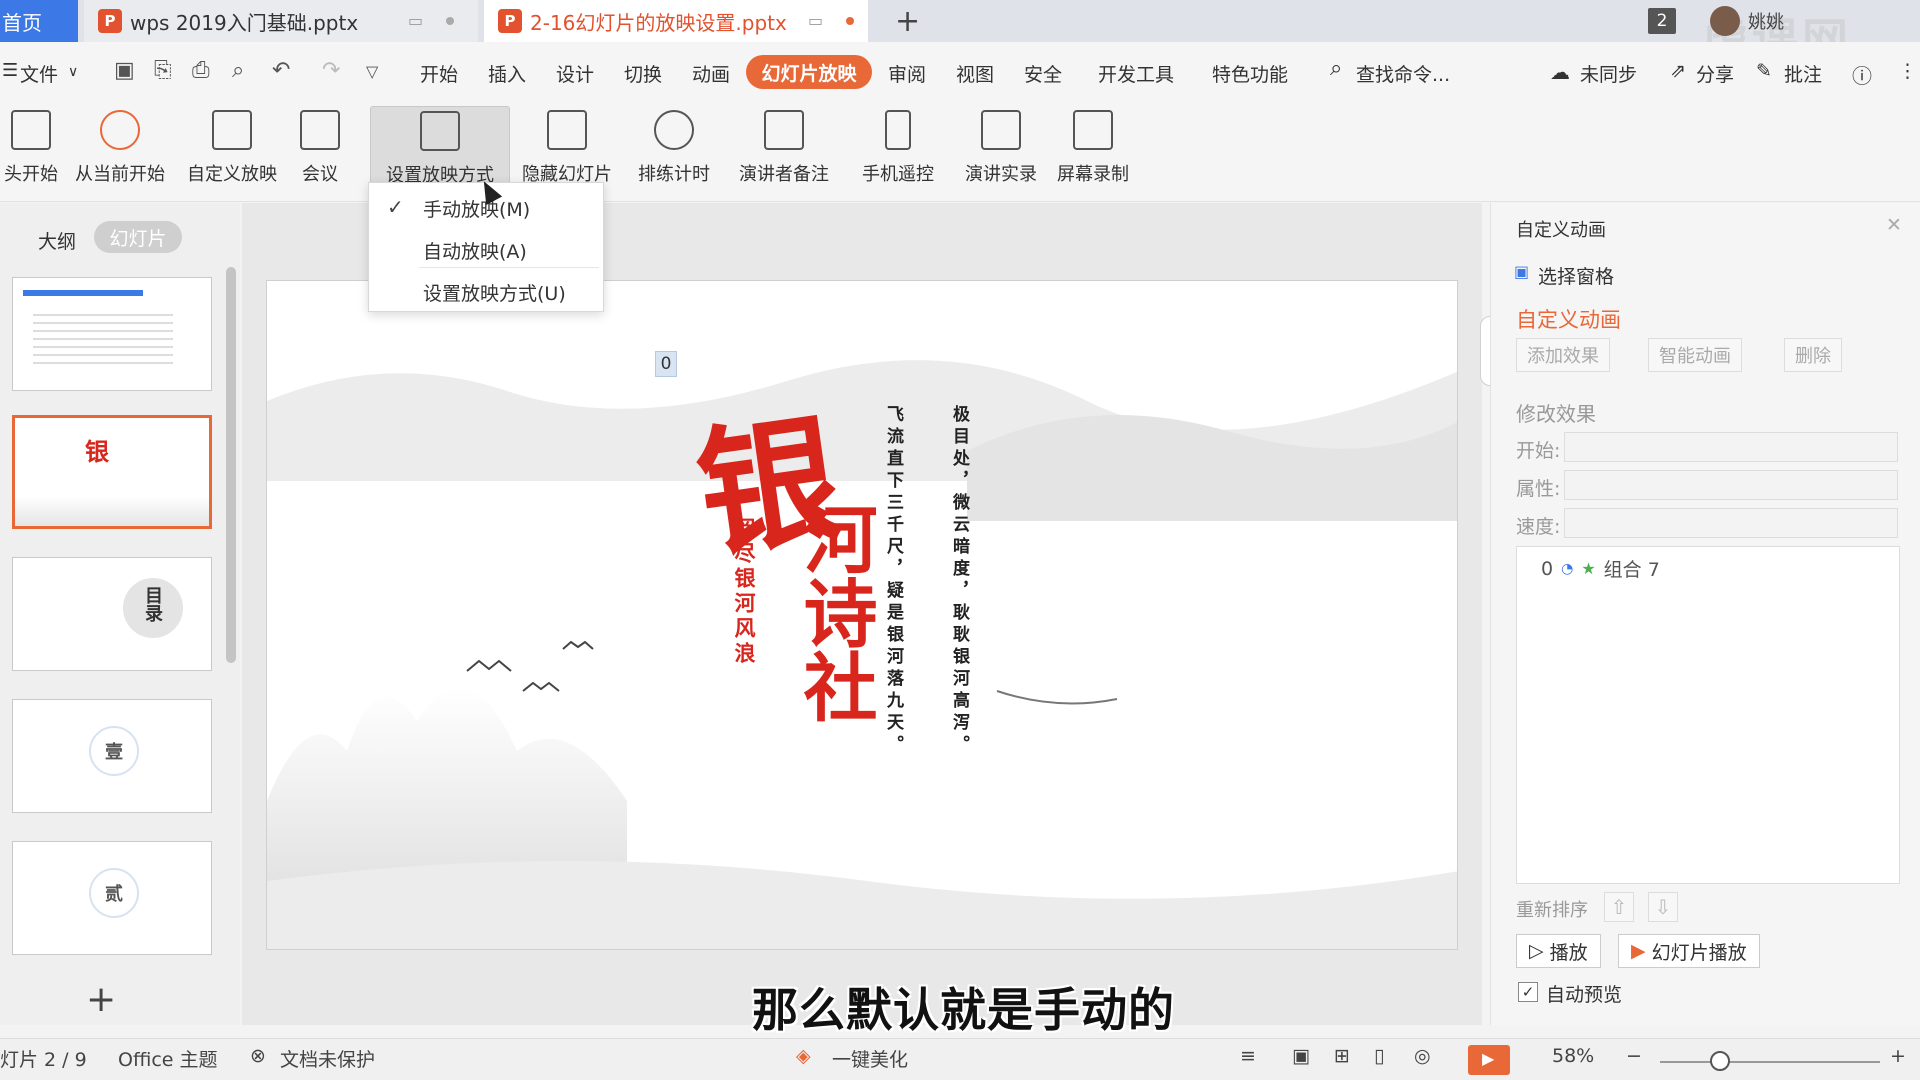 The width and height of the screenshot is (1920, 1080). I want to click on user-name: 姚姚, so click(1766, 21).